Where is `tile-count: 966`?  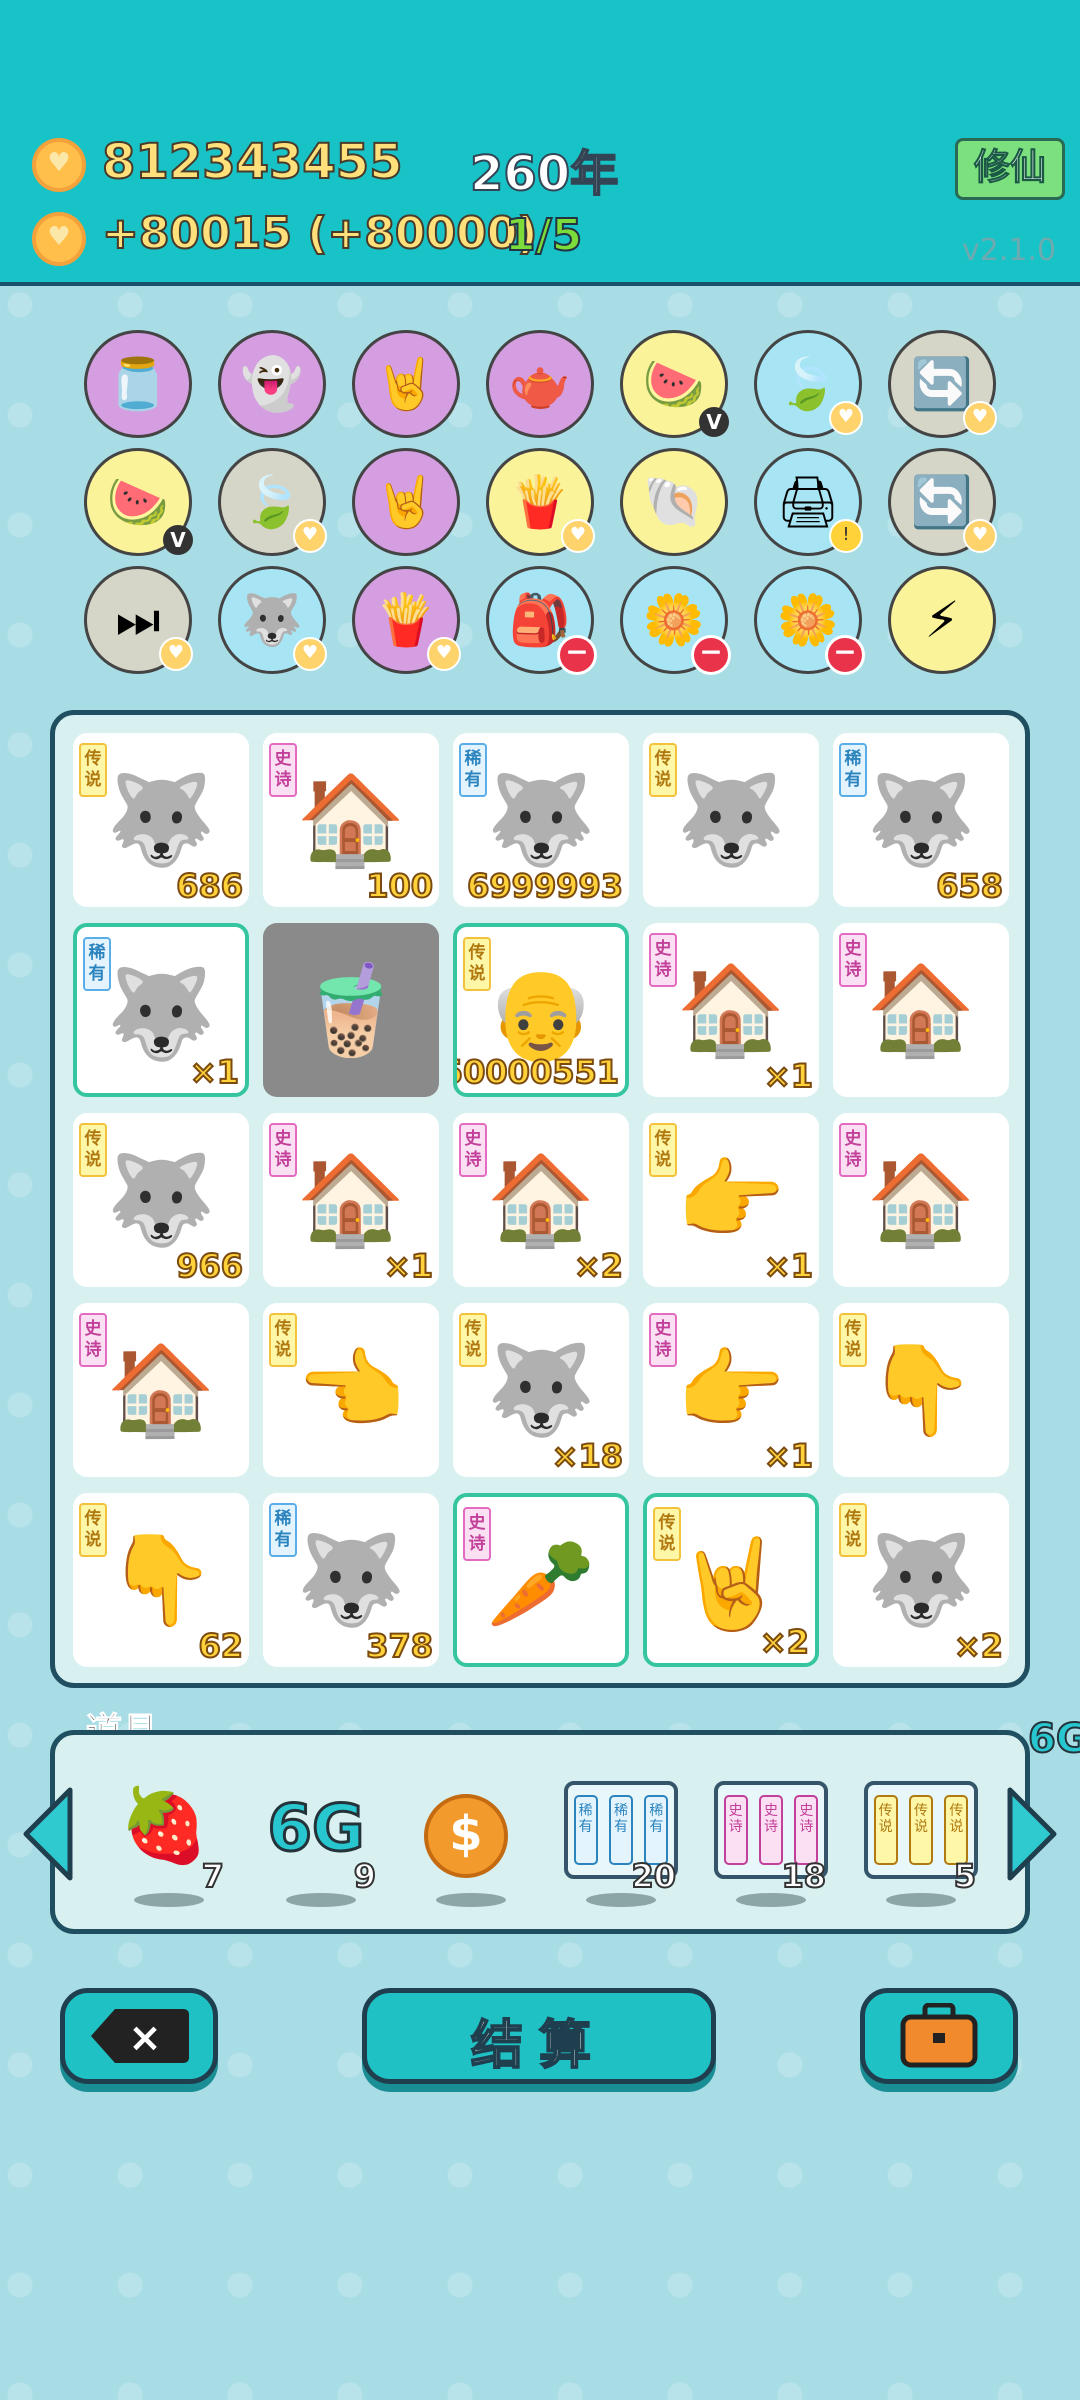 tile-count: 966 is located at coordinates (209, 1266).